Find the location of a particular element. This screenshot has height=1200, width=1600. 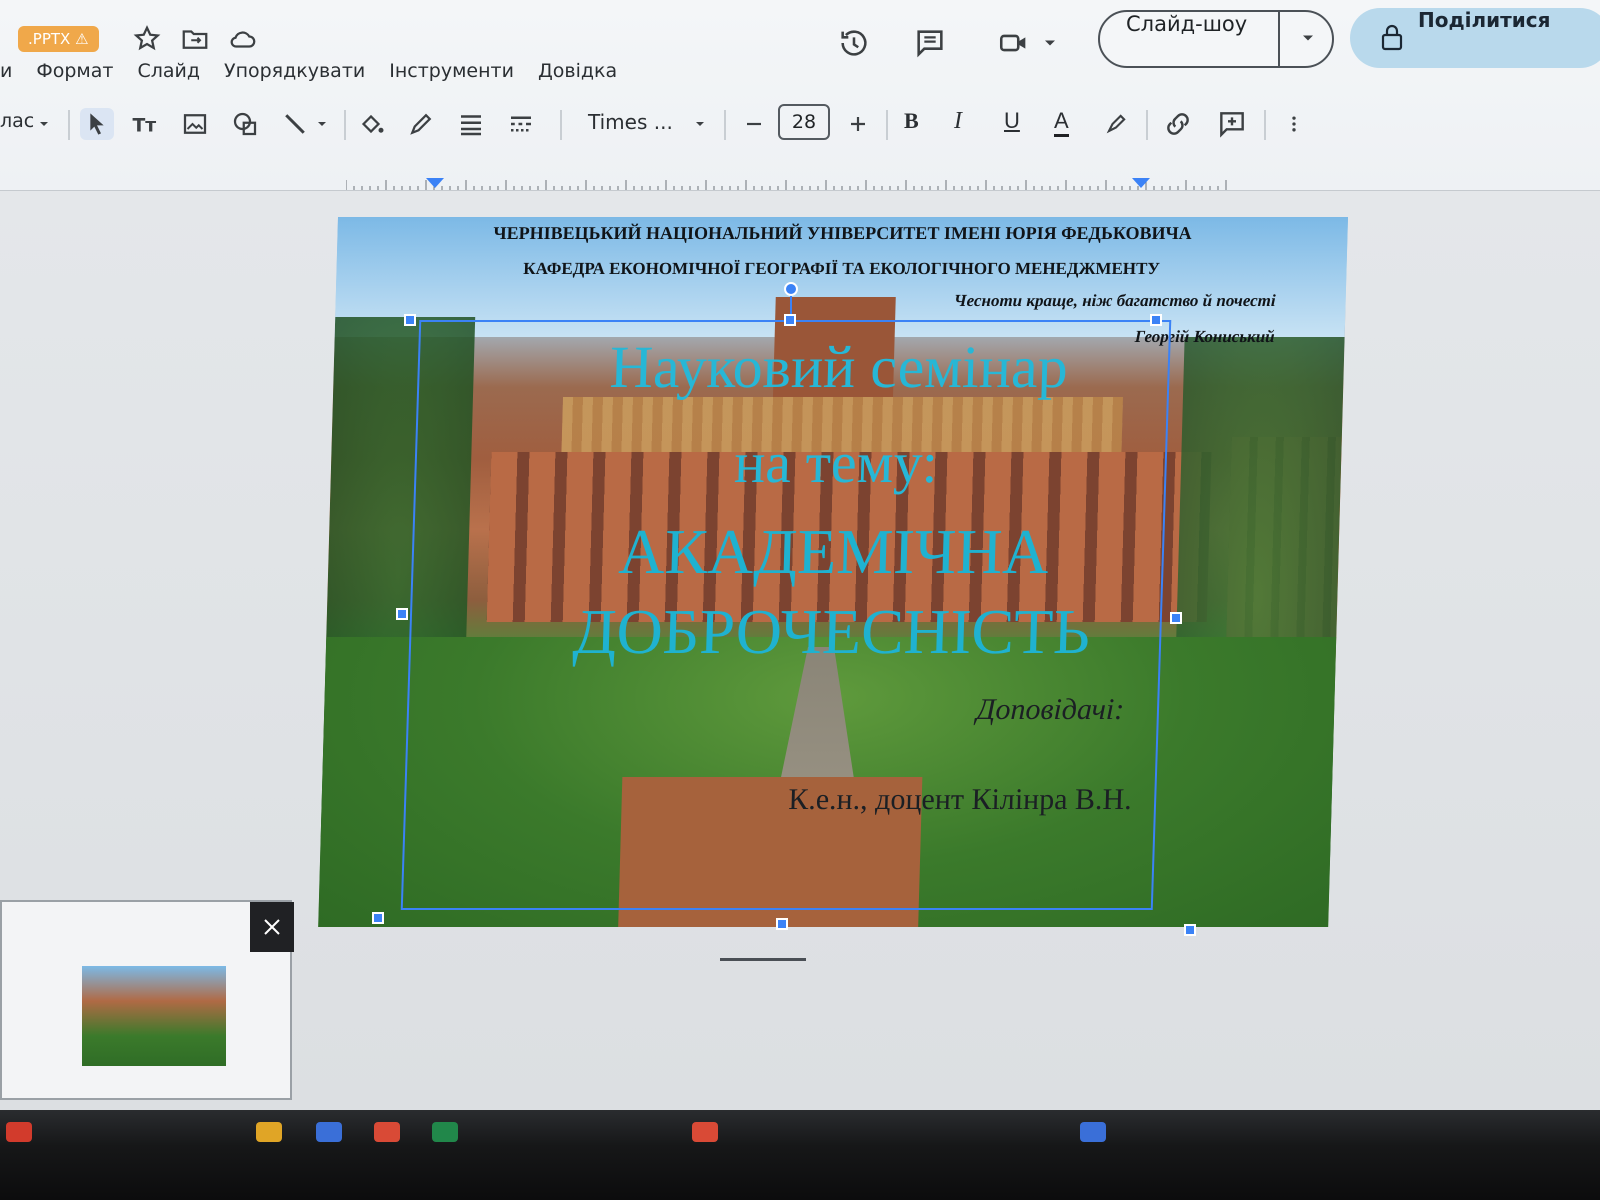

more-options-icon is located at coordinates (1294, 124).